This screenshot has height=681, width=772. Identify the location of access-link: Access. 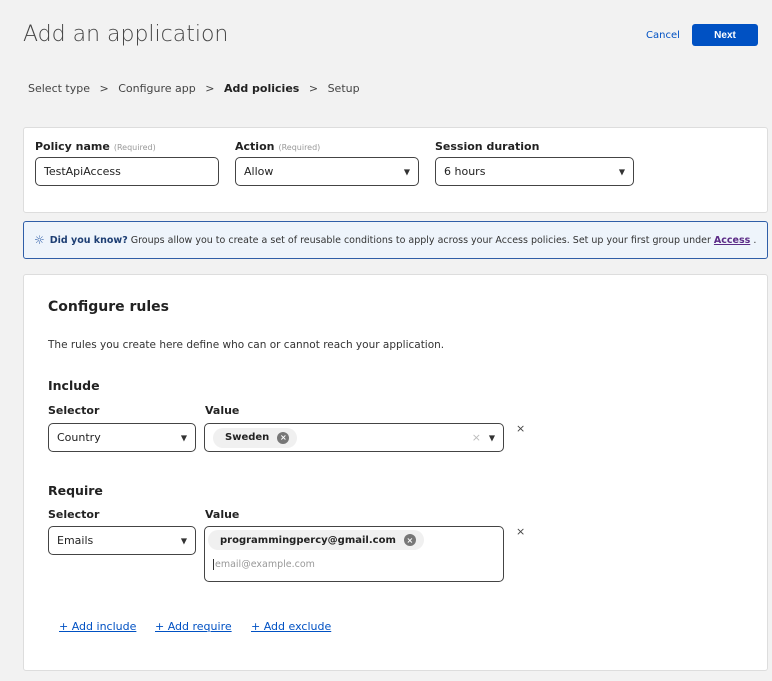
(732, 240).